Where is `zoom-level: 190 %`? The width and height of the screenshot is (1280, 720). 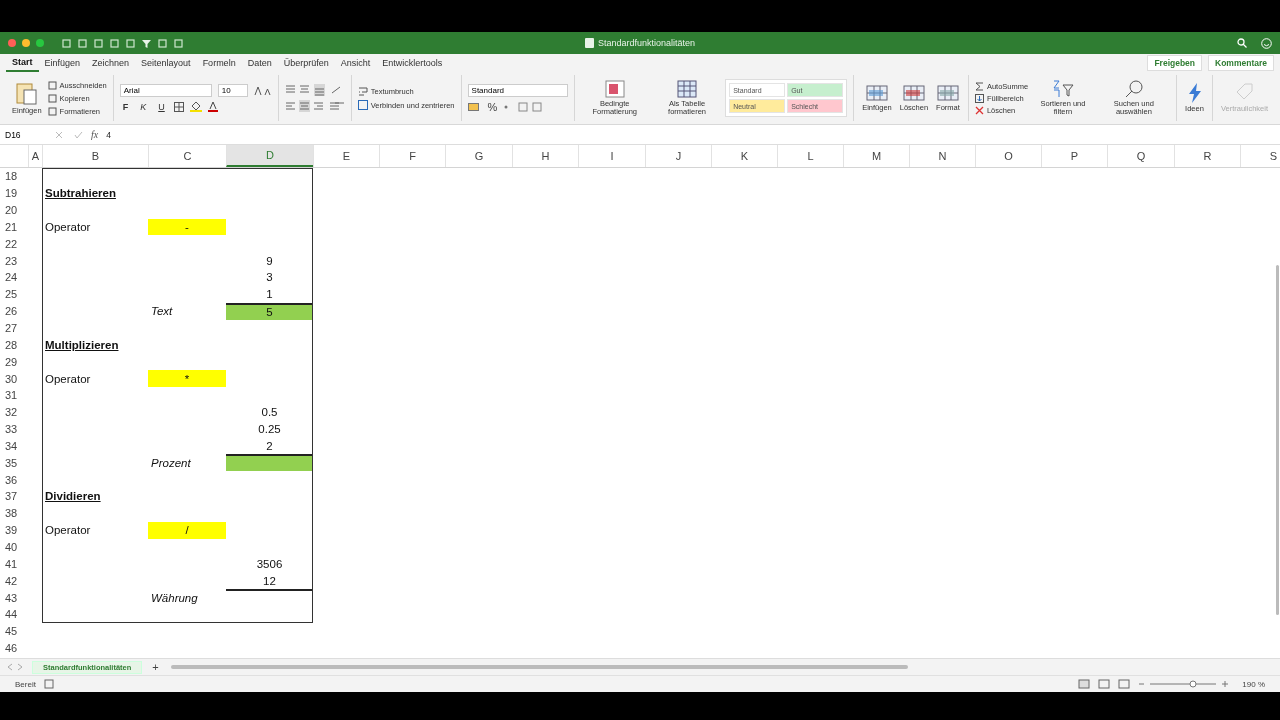 zoom-level: 190 % is located at coordinates (1253, 684).